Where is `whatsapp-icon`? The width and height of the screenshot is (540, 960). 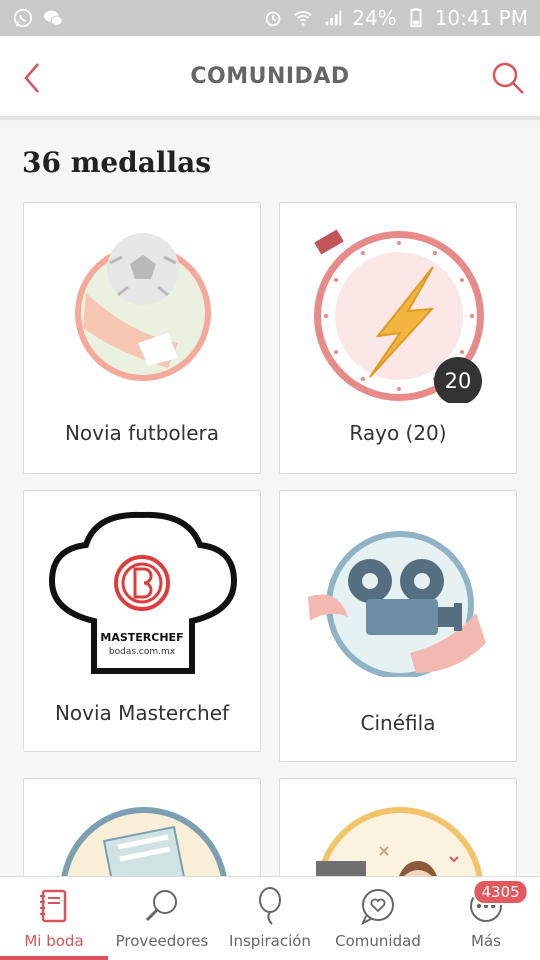 whatsapp-icon is located at coordinates (23, 18).